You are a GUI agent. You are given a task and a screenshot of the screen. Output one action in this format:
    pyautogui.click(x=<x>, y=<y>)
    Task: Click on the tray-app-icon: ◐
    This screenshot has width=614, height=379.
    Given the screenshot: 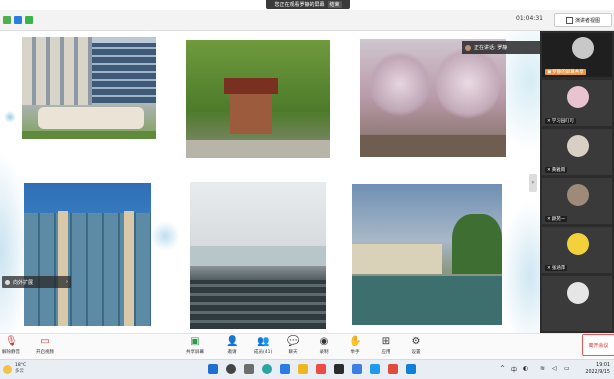 What is the action you would take?
    pyautogui.click(x=525, y=368)
    